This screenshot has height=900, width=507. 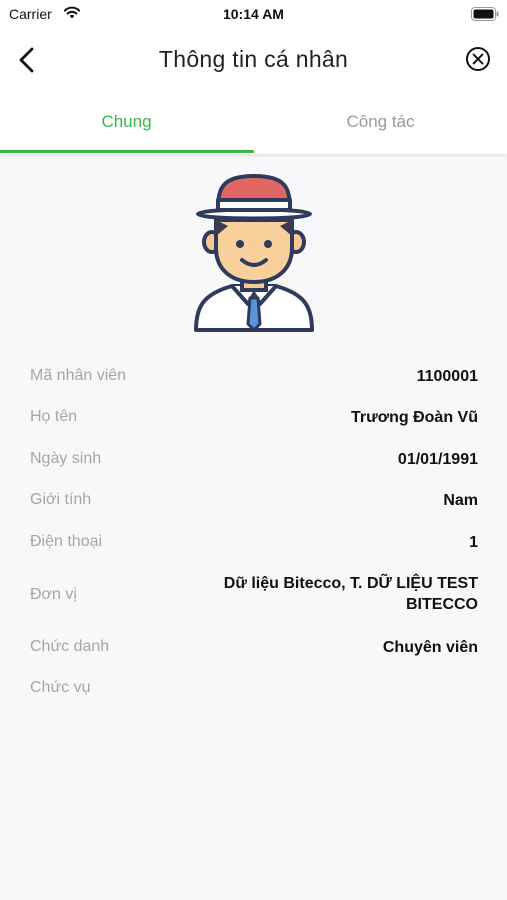 I want to click on field-value: 1100001, so click(x=447, y=376).